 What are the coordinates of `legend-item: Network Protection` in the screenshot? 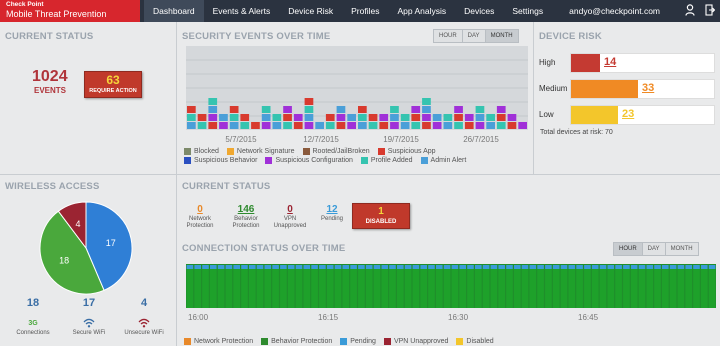 It's located at (218, 341).